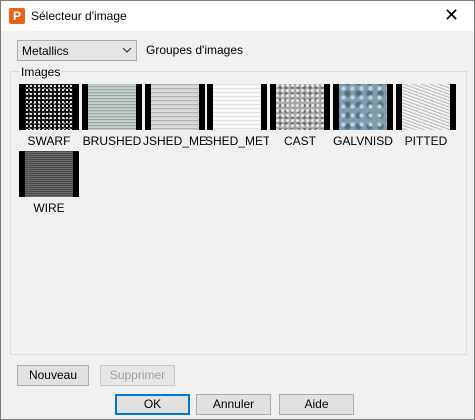 The height and width of the screenshot is (420, 475). What do you see at coordinates (112, 141) in the screenshot?
I see `thumbnail-label: BRUSHED` at bounding box center [112, 141].